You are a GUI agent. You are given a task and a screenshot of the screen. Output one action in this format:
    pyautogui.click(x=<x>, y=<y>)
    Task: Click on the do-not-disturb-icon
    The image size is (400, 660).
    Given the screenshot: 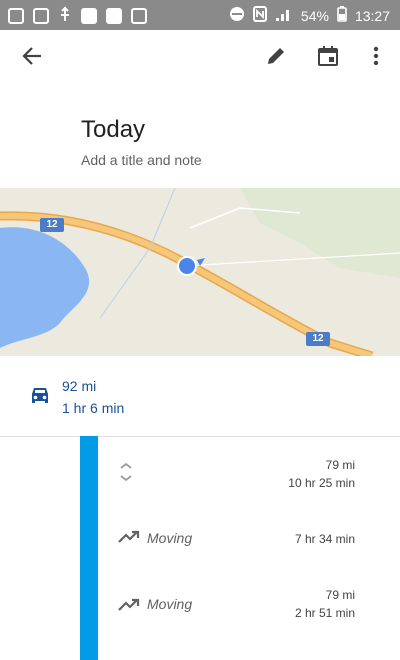 What is the action you would take?
    pyautogui.click(x=237, y=15)
    